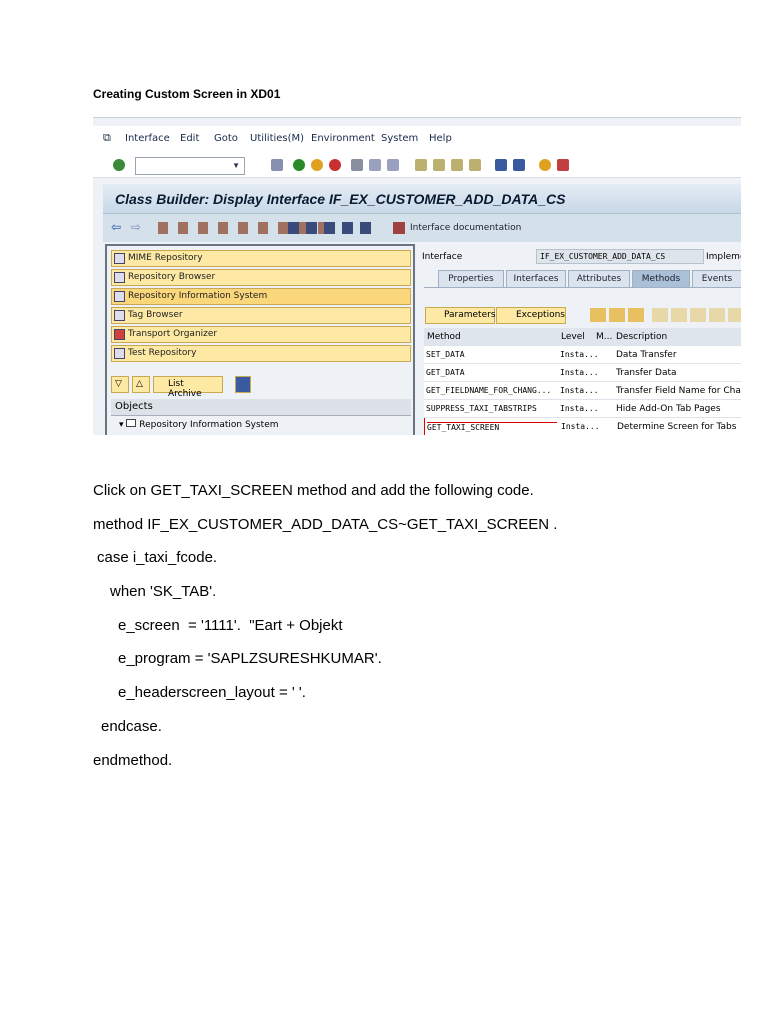  Describe the element at coordinates (492, 427) in the screenshot. I see `method-name: GET_TAXI_SCREEN` at that location.